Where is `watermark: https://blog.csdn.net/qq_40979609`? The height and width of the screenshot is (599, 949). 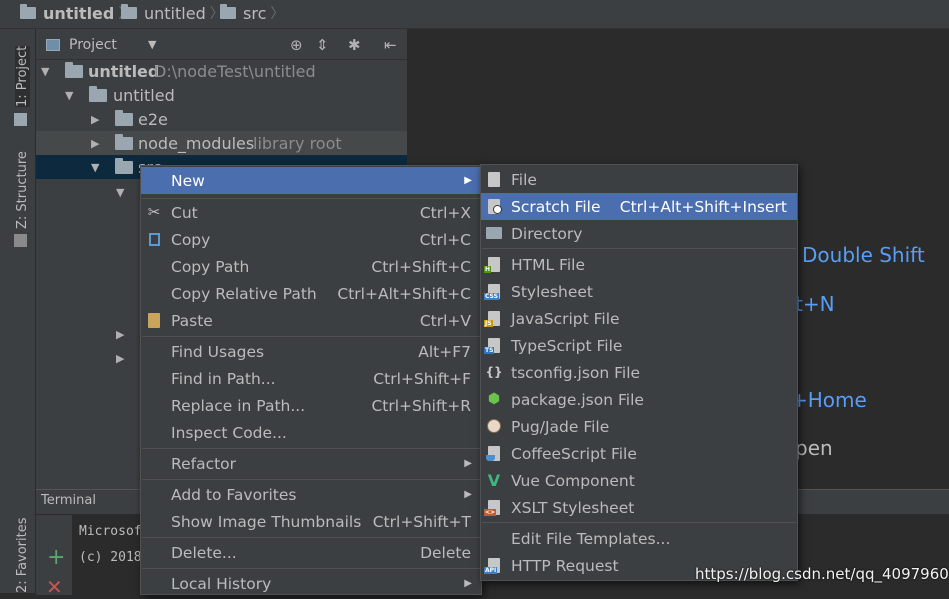
watermark: https://blog.csdn.net/qq_40979609 is located at coordinates (822, 574).